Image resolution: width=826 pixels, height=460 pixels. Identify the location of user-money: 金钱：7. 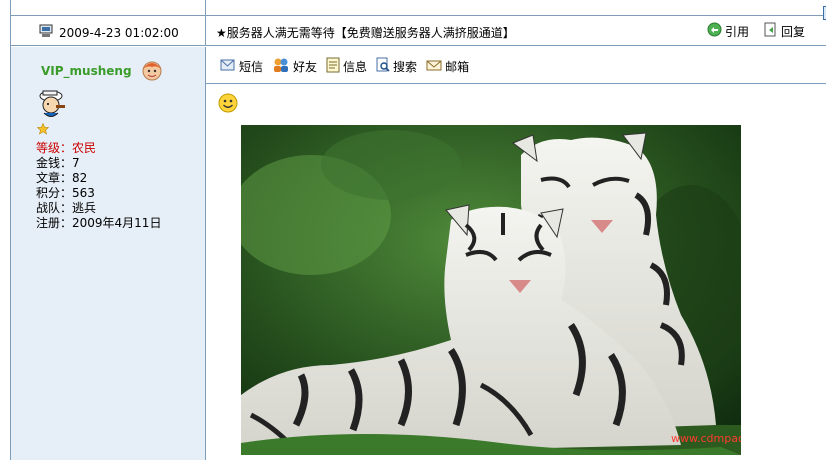
(58, 163).